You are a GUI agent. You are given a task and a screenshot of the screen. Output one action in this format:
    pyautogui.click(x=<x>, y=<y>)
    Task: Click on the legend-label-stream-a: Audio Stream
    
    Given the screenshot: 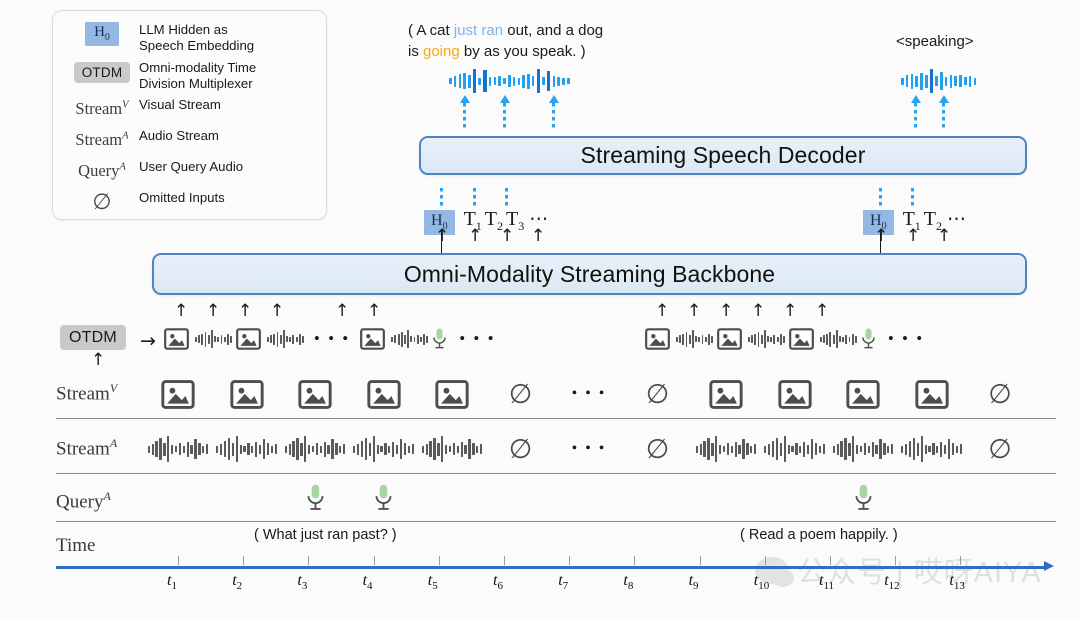 What is the action you would take?
    pyautogui.click(x=179, y=135)
    